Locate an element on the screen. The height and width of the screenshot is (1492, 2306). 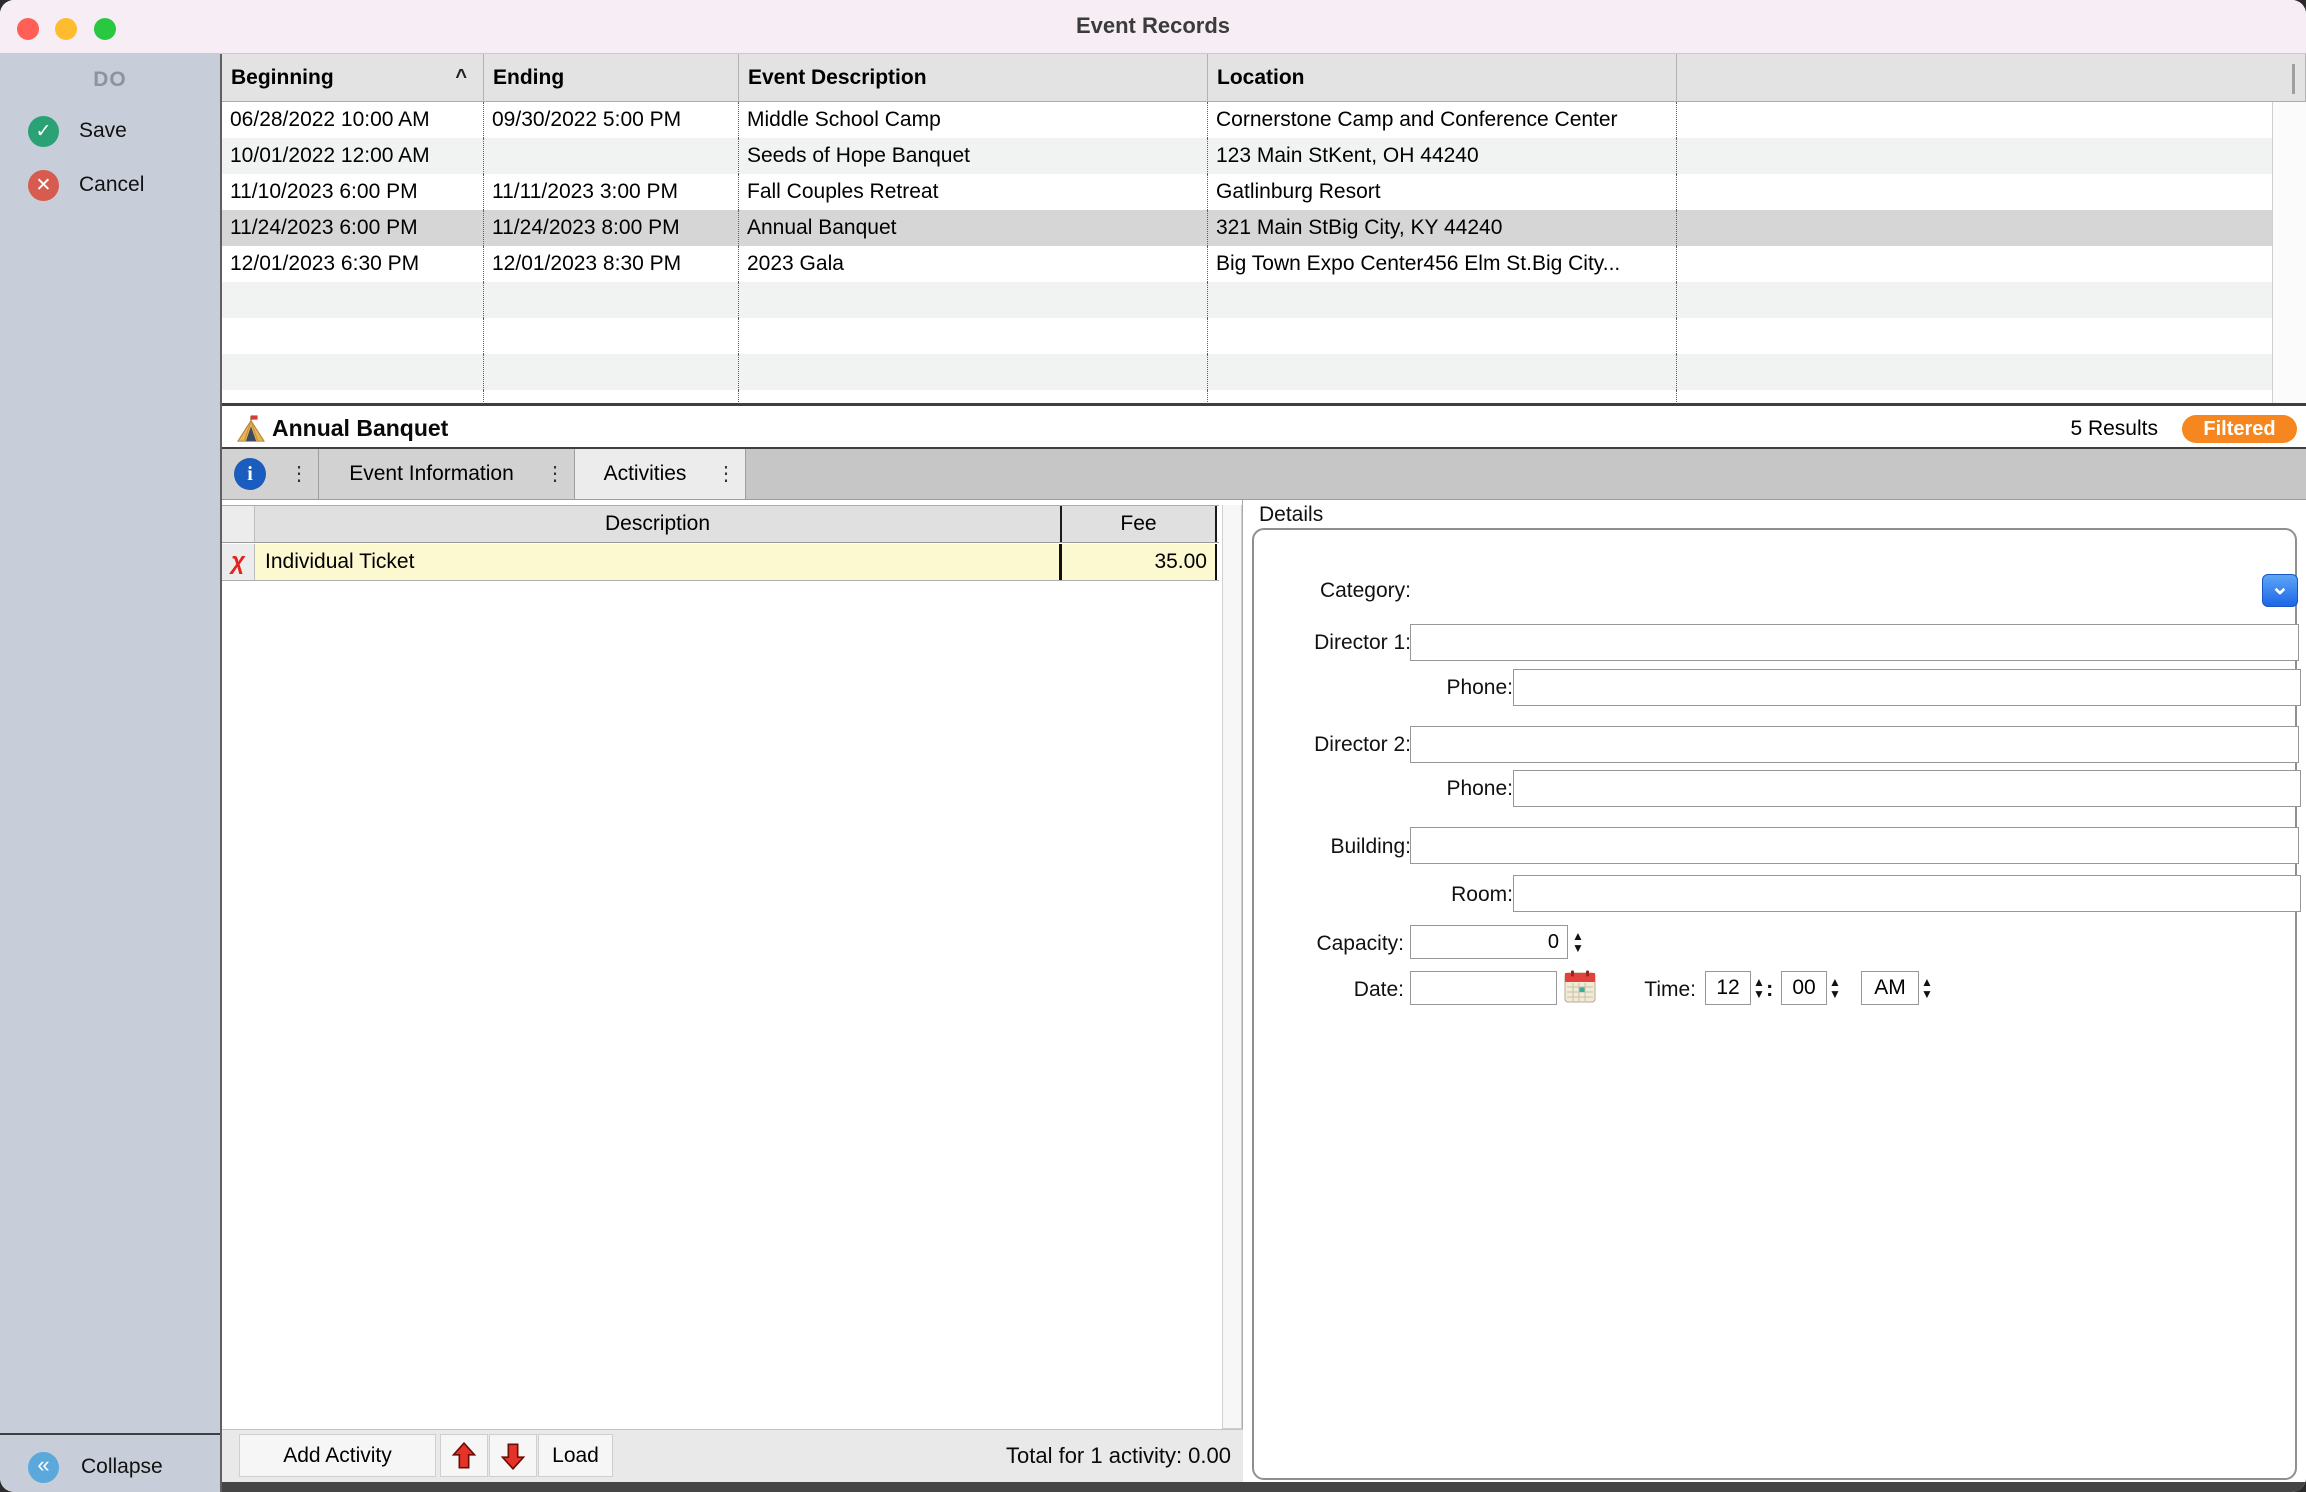
gutter-column-header is located at coordinates (238, 524).